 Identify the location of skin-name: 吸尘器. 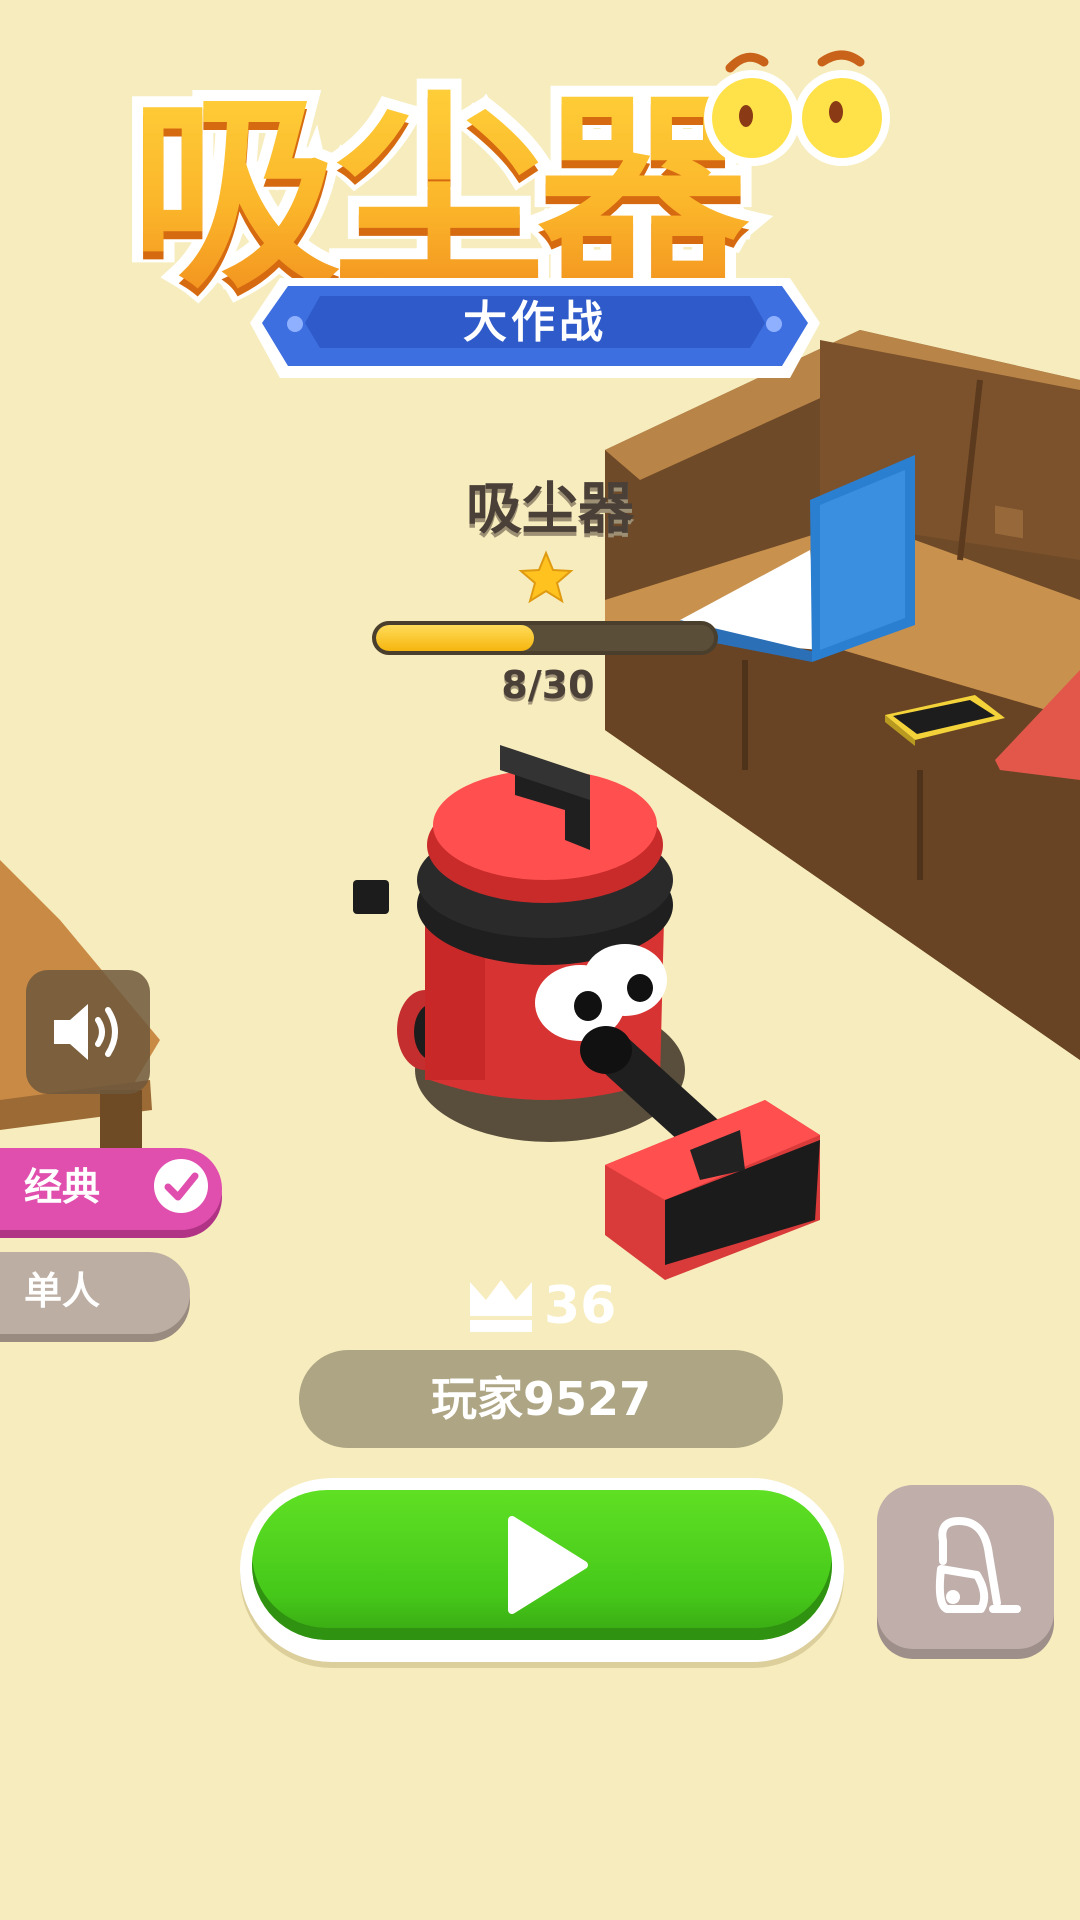
(550, 509).